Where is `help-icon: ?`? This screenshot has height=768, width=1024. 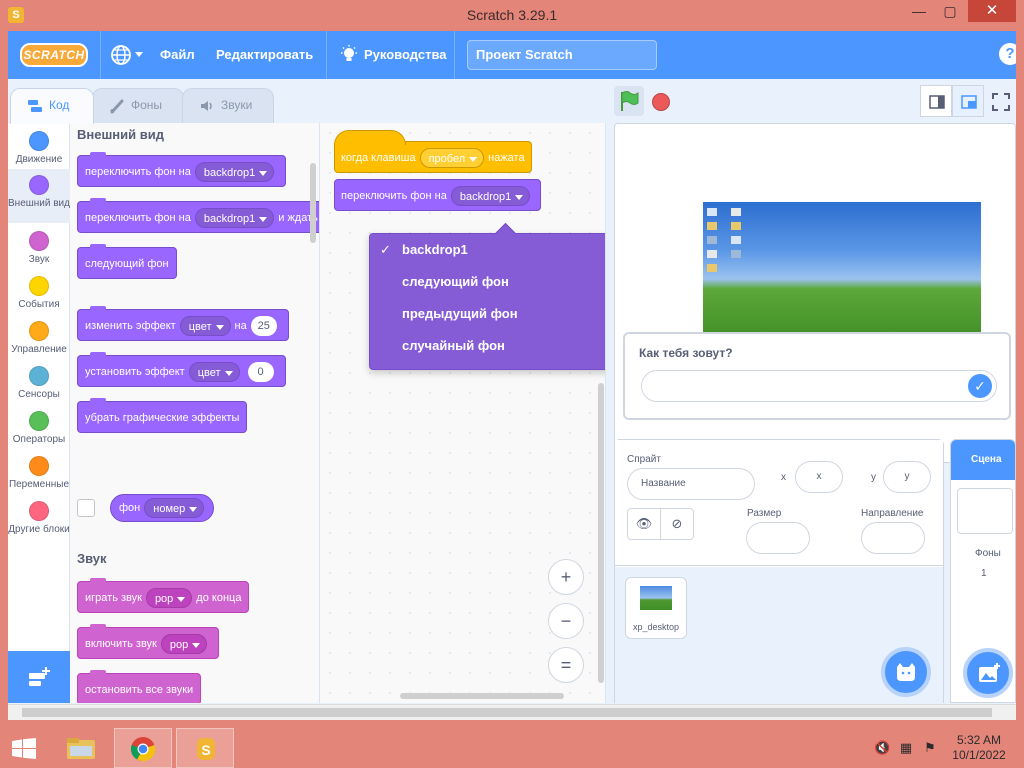 help-icon: ? is located at coordinates (1007, 54).